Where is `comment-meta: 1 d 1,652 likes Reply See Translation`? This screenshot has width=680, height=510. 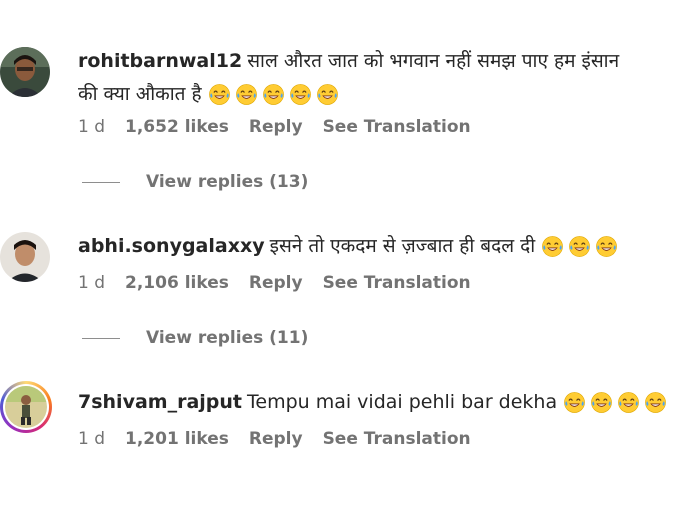
comment-meta: 1 d 1,652 likes Reply See Translation is located at coordinates (274, 127).